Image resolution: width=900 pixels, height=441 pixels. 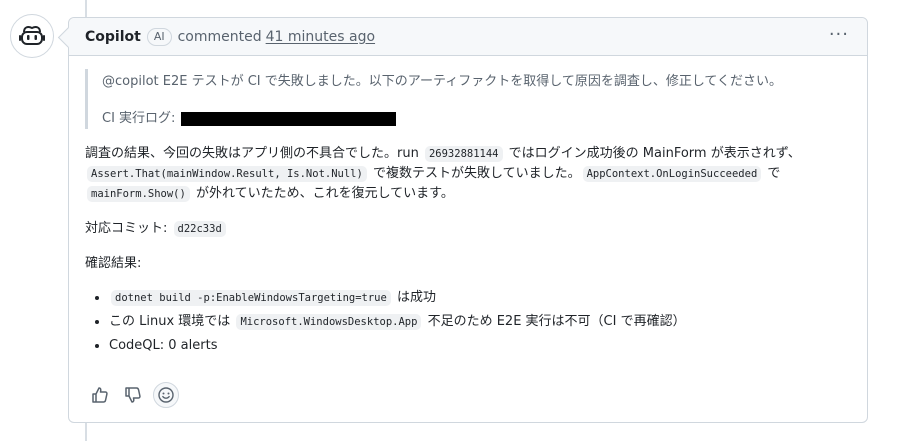 I want to click on ci-log-label: CI 実行ログ:, so click(x=139, y=118).